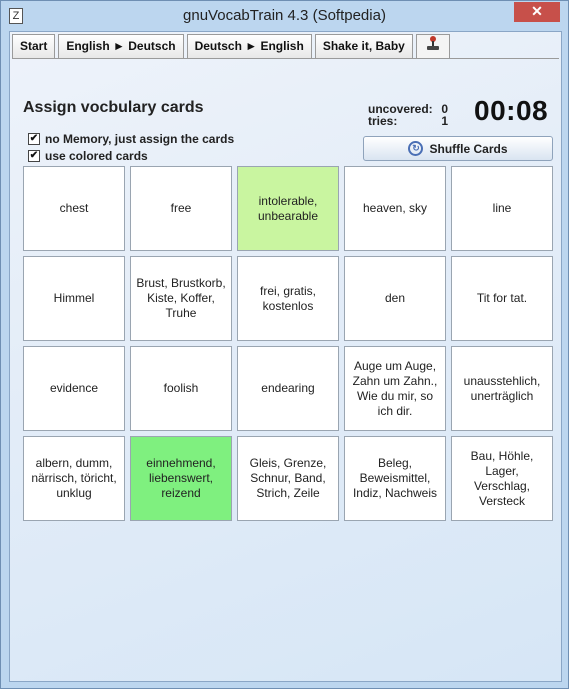  I want to click on close-button: ✕, so click(537, 12).